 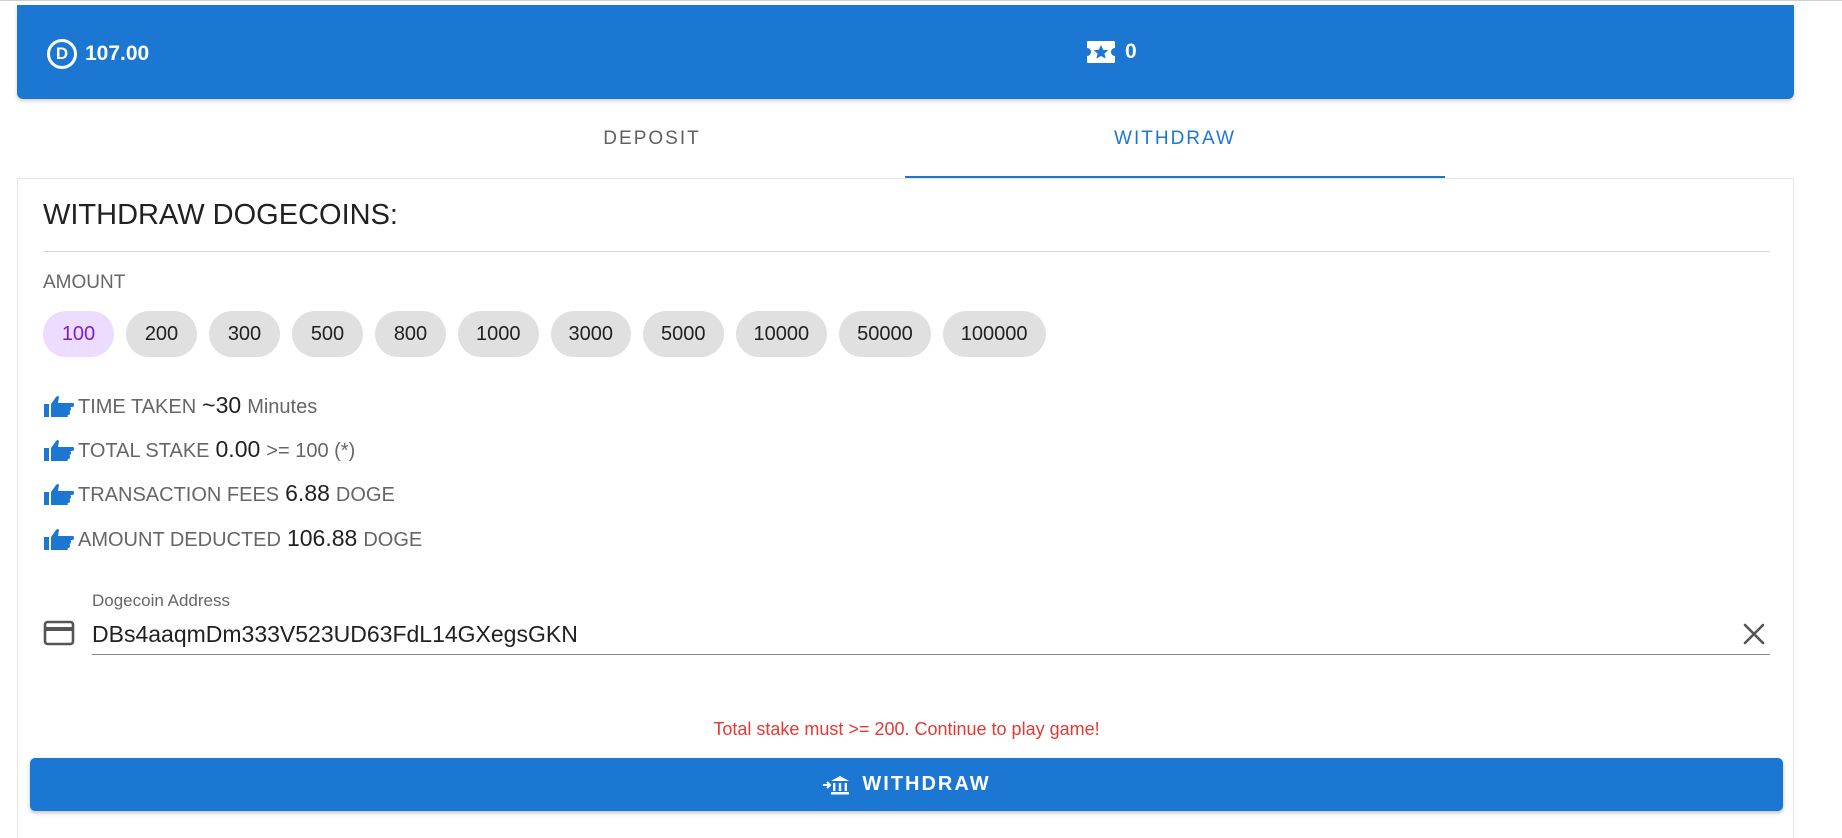 I want to click on info-time-taken: TIME TAKEN ~30 Minutes, so click(x=180, y=405).